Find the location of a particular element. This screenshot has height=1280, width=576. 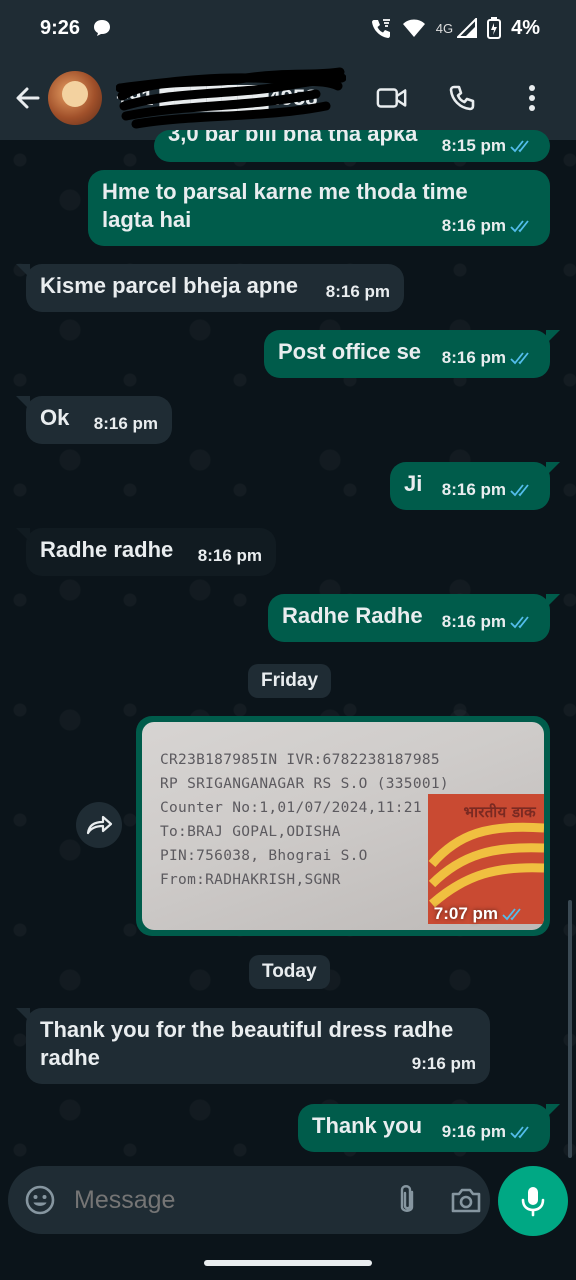

message-bubble-outgoing: Ji 8:16 pm is located at coordinates (475, 486).